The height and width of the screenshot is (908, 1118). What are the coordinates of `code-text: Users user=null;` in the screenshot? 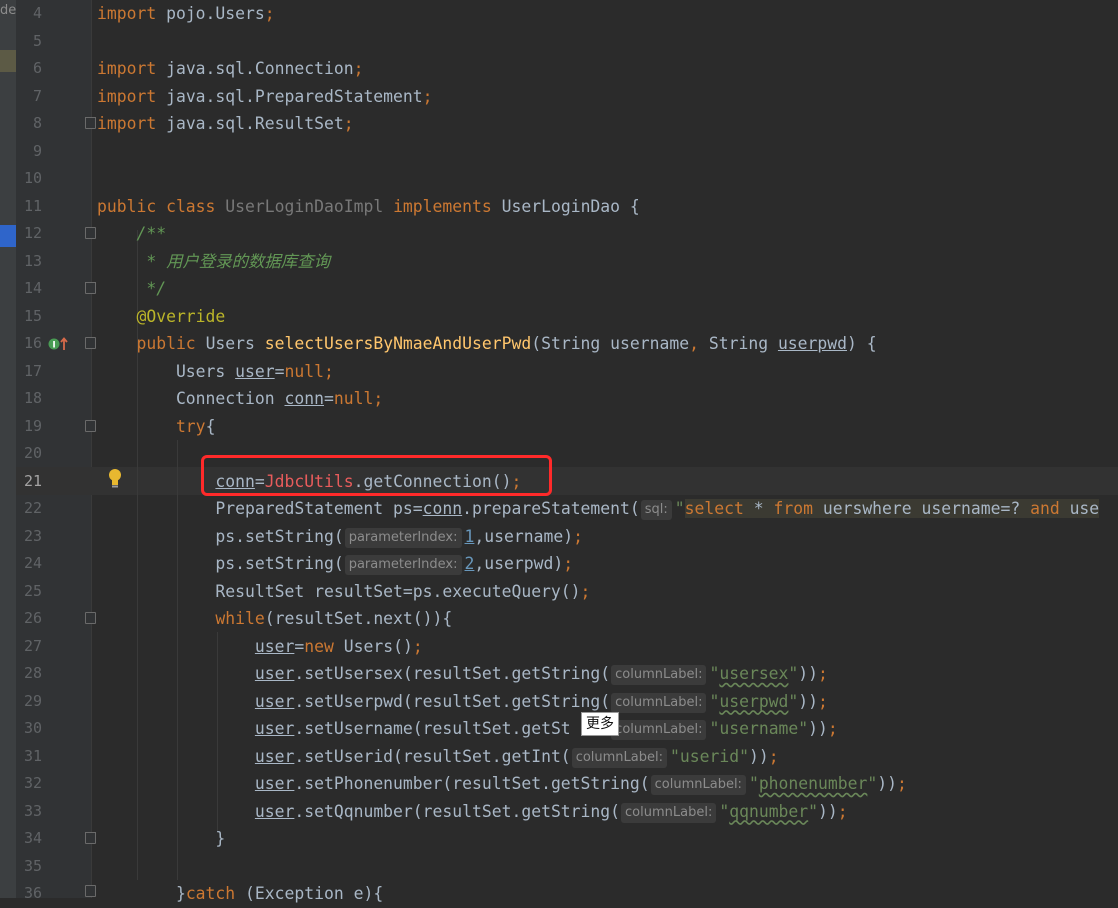 It's located at (215, 372).